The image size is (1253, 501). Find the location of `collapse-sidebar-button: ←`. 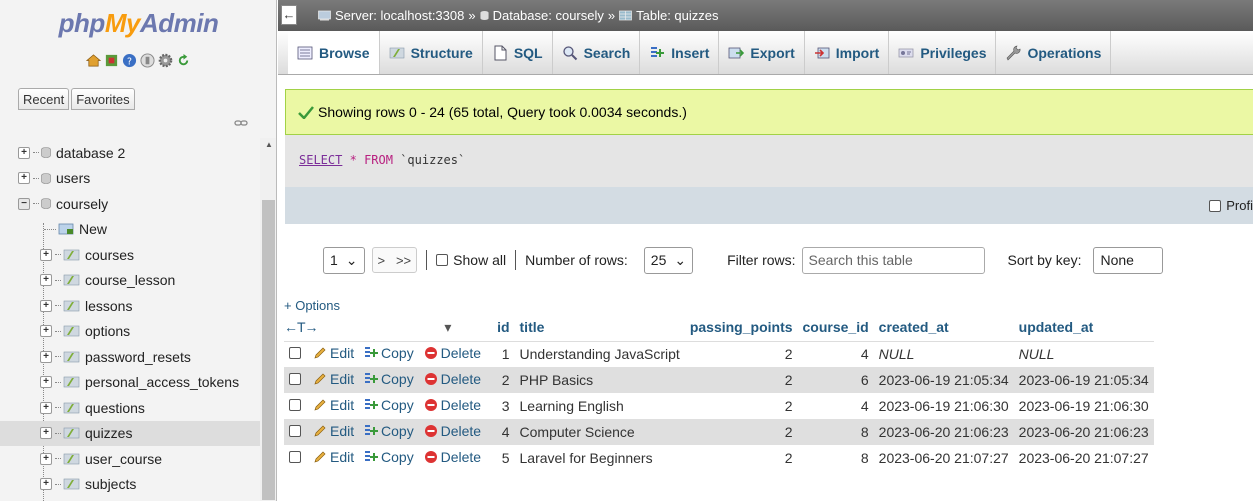

collapse-sidebar-button: ← is located at coordinates (289, 15).